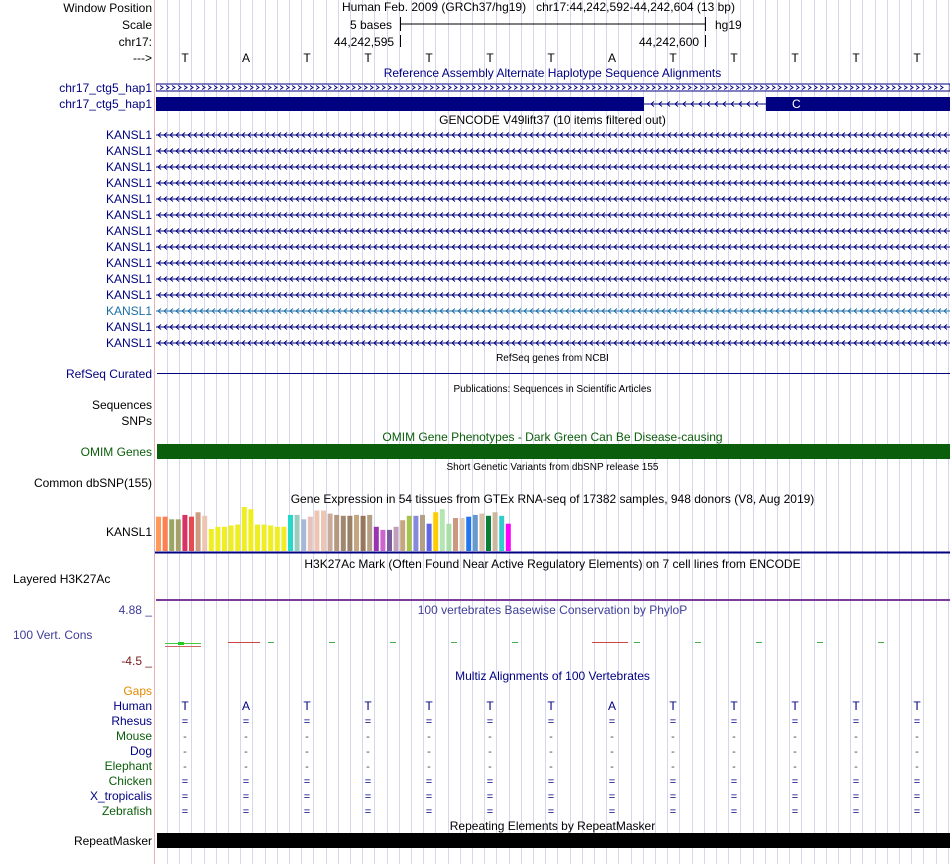  I want to click on repeatmasker-title: Repeating Elements by RepeatMasker, so click(552, 826).